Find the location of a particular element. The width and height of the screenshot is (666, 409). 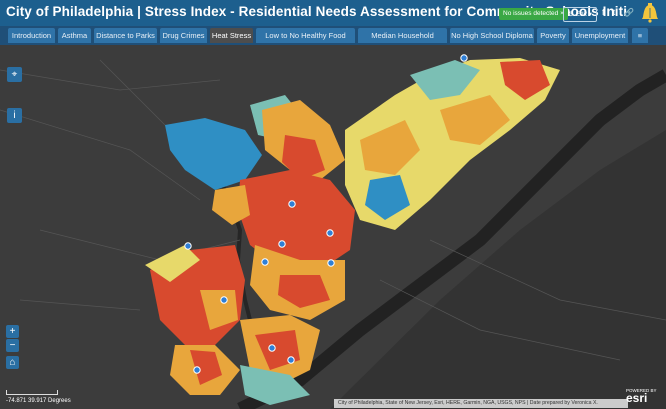

tab-drug-crimes: Drug Crimes is located at coordinates (183, 35).